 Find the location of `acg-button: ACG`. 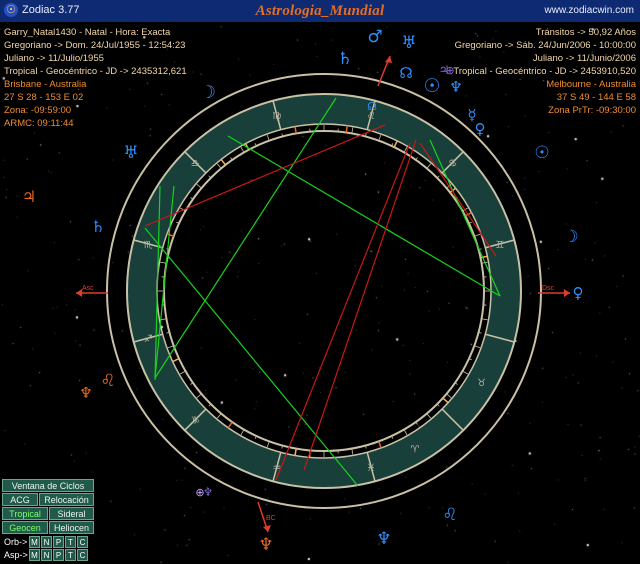

acg-button: ACG is located at coordinates (20, 499).